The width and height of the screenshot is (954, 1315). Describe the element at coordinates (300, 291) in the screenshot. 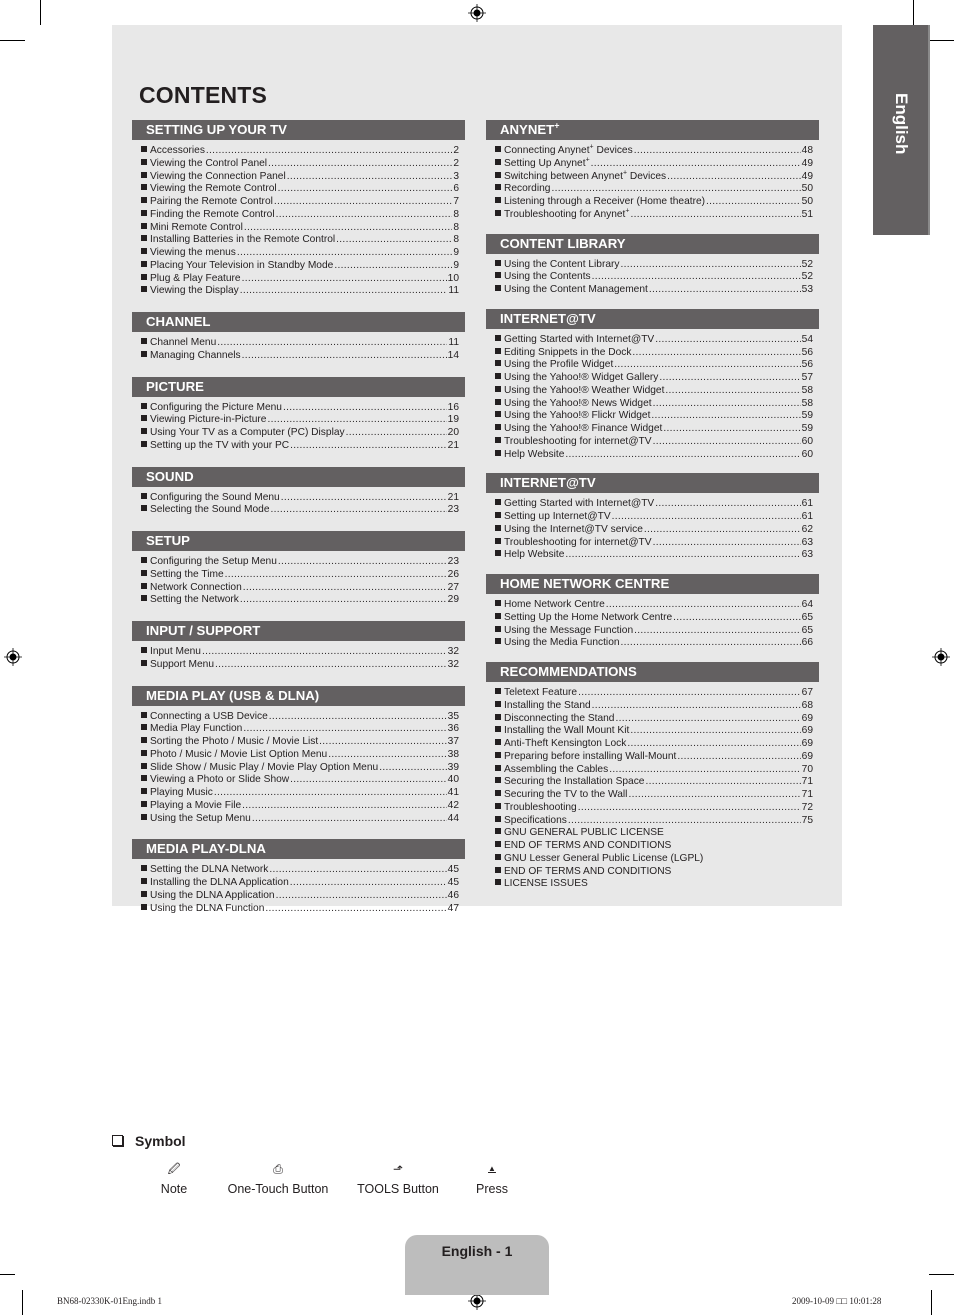

I see `toc-entry: Viewing the Display 11` at that location.